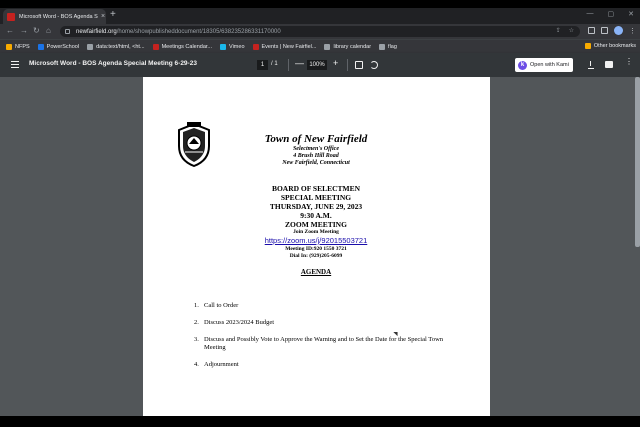 The width and height of the screenshot is (640, 427). I want to click on board-name: BOARD OF SELECTMEN, so click(316, 188).